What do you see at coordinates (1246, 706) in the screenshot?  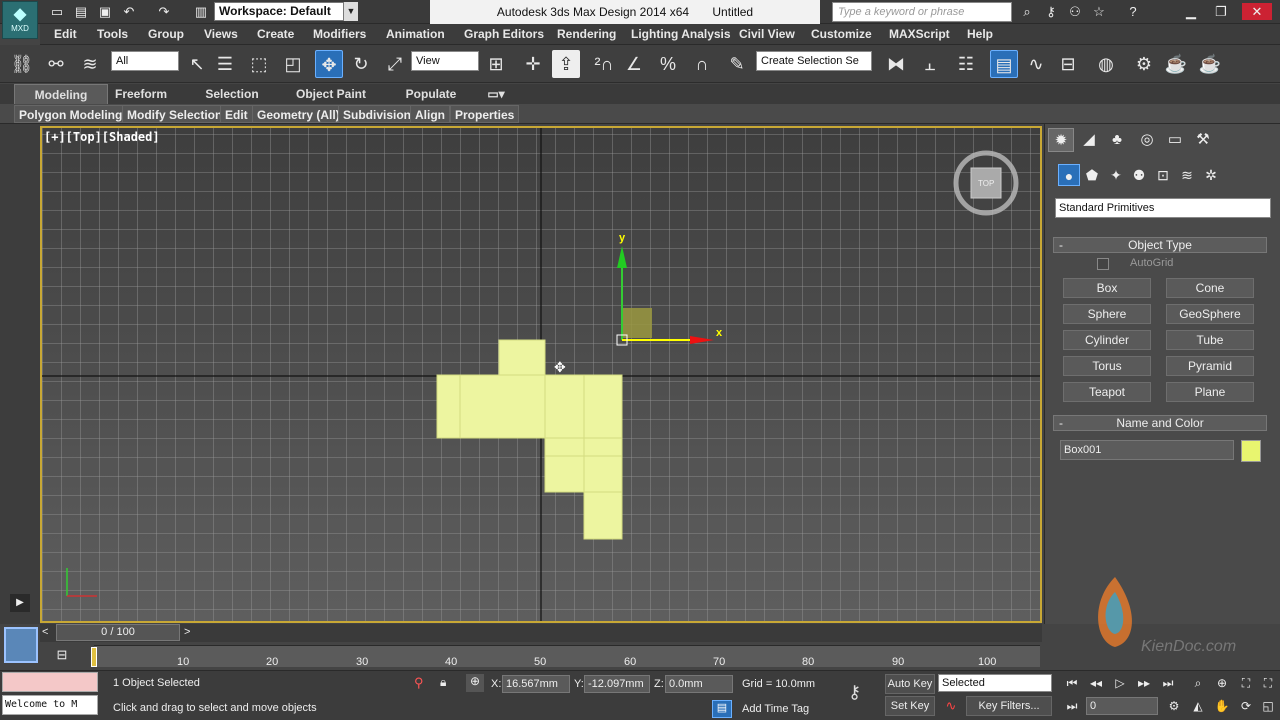 I see `orbit-icon: ⟳` at bounding box center [1246, 706].